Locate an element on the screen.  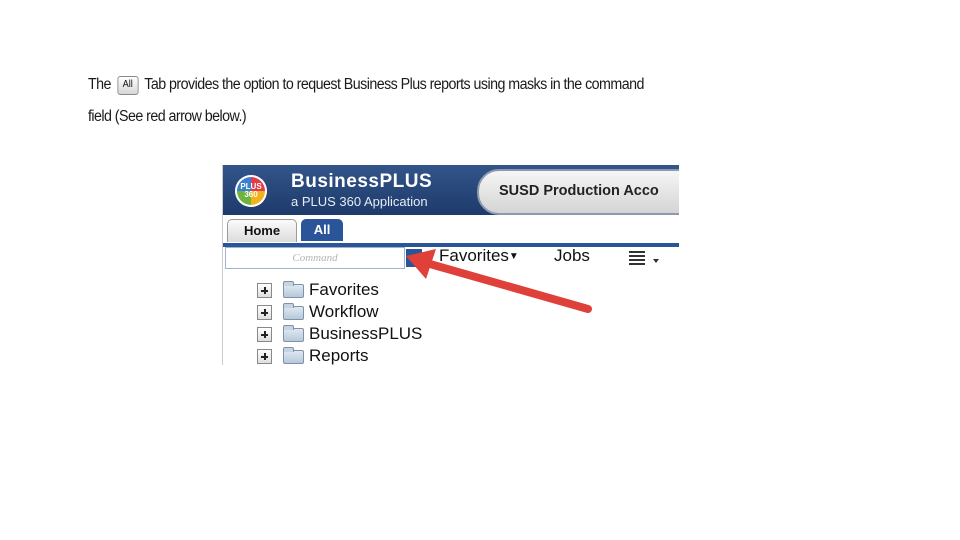
command-dropdown-icon is located at coordinates (414, 258).